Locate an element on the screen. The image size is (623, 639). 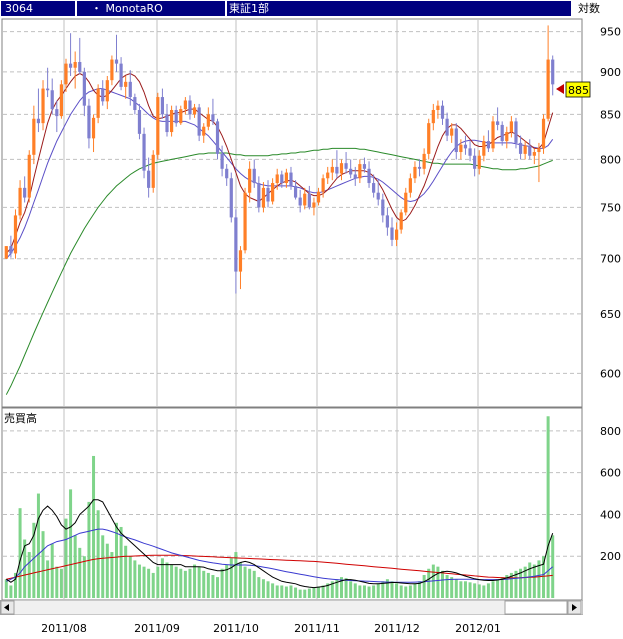
scale-mode: 対数 is located at coordinates (597, 8).